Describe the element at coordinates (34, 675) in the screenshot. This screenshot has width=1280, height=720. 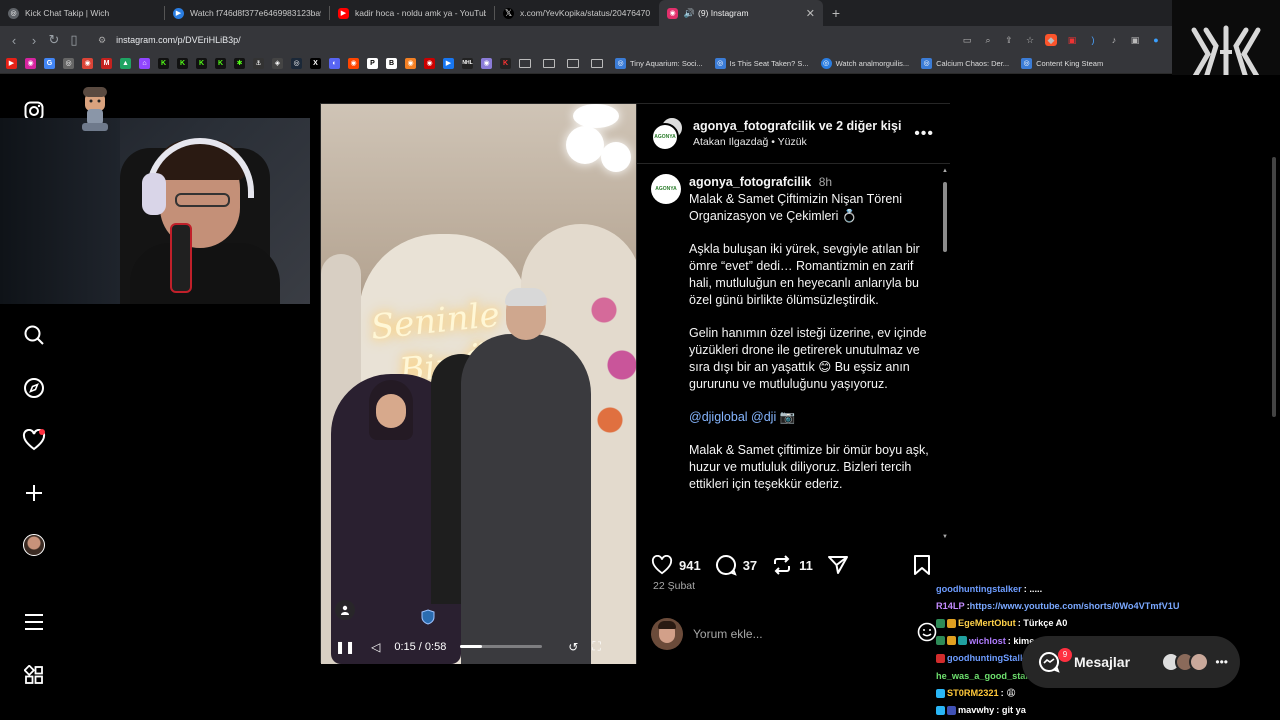
I see `apps-icon` at that location.